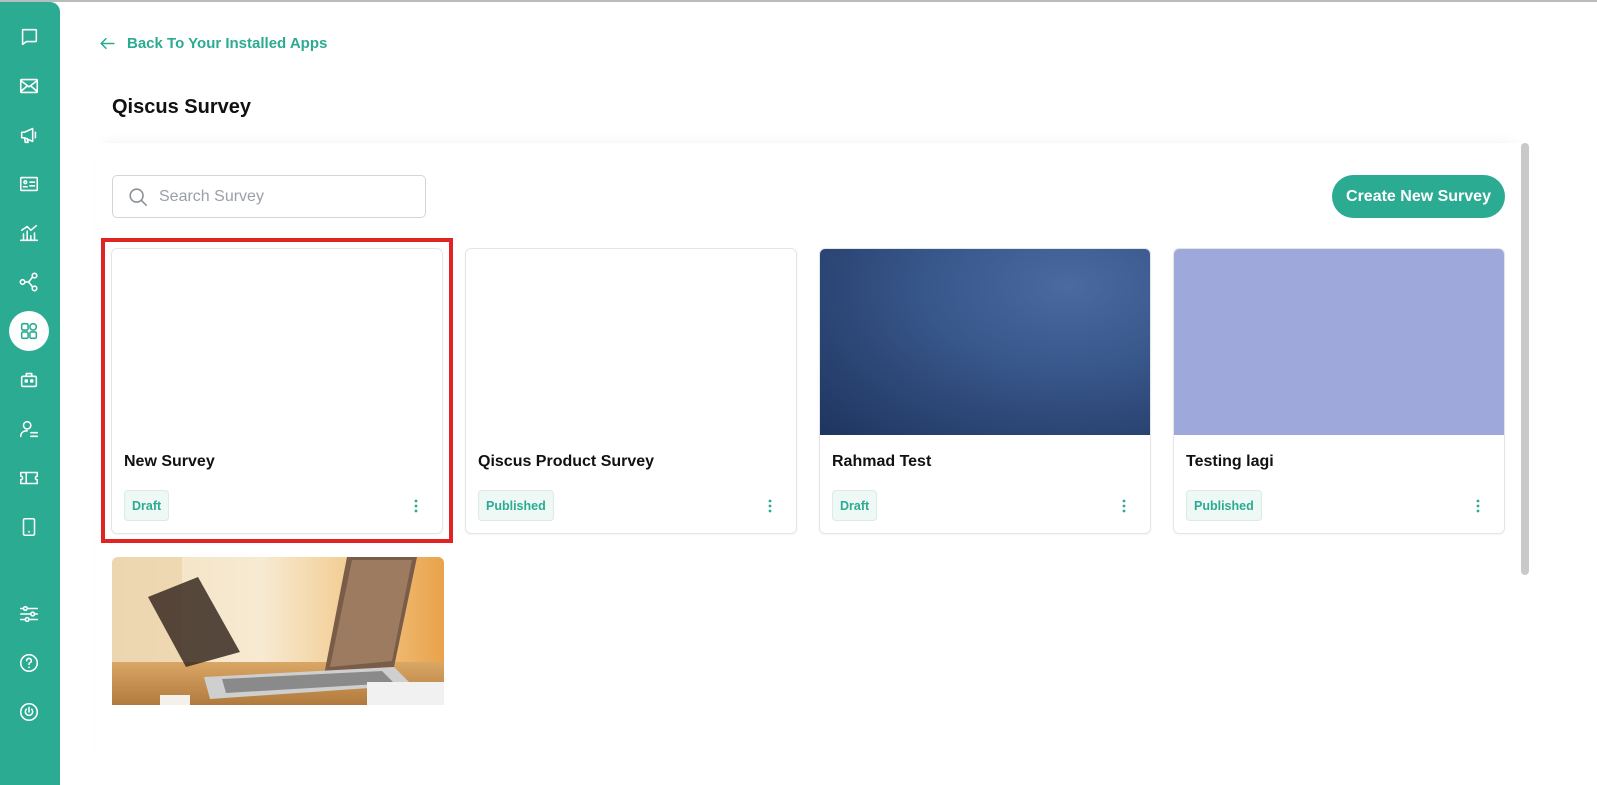 The image size is (1597, 785). I want to click on sidebar-item-logout, so click(29, 712).